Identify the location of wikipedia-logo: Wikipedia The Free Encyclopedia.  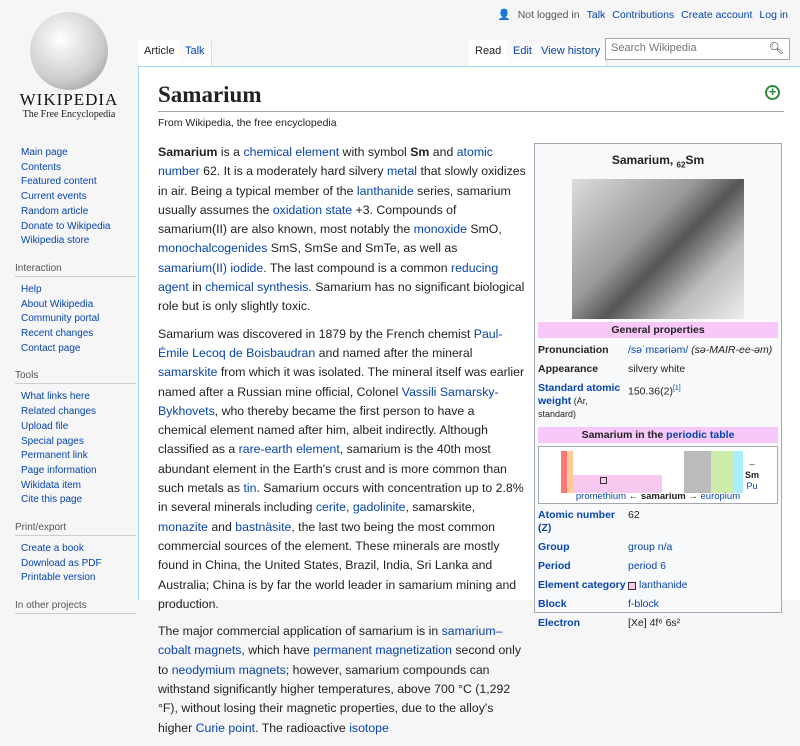
(69, 65).